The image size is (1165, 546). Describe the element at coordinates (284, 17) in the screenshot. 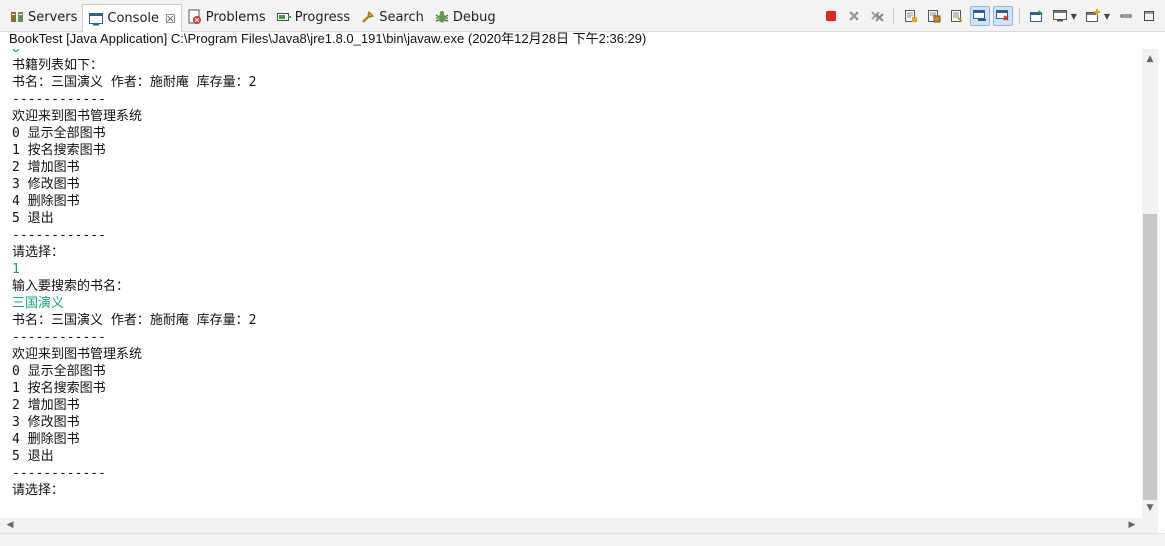

I see `progress-icon` at that location.